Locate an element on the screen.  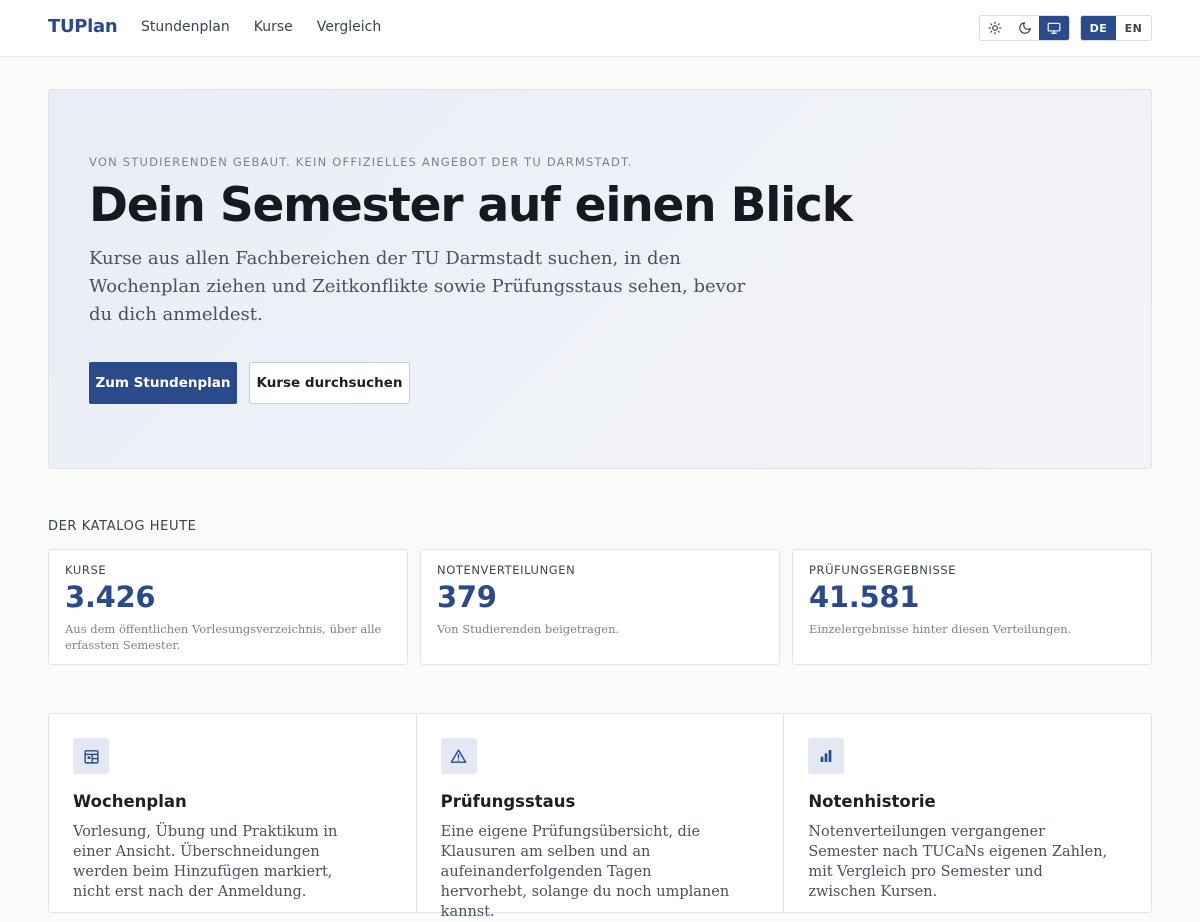
language-switcher: DE EN is located at coordinates (1116, 28).